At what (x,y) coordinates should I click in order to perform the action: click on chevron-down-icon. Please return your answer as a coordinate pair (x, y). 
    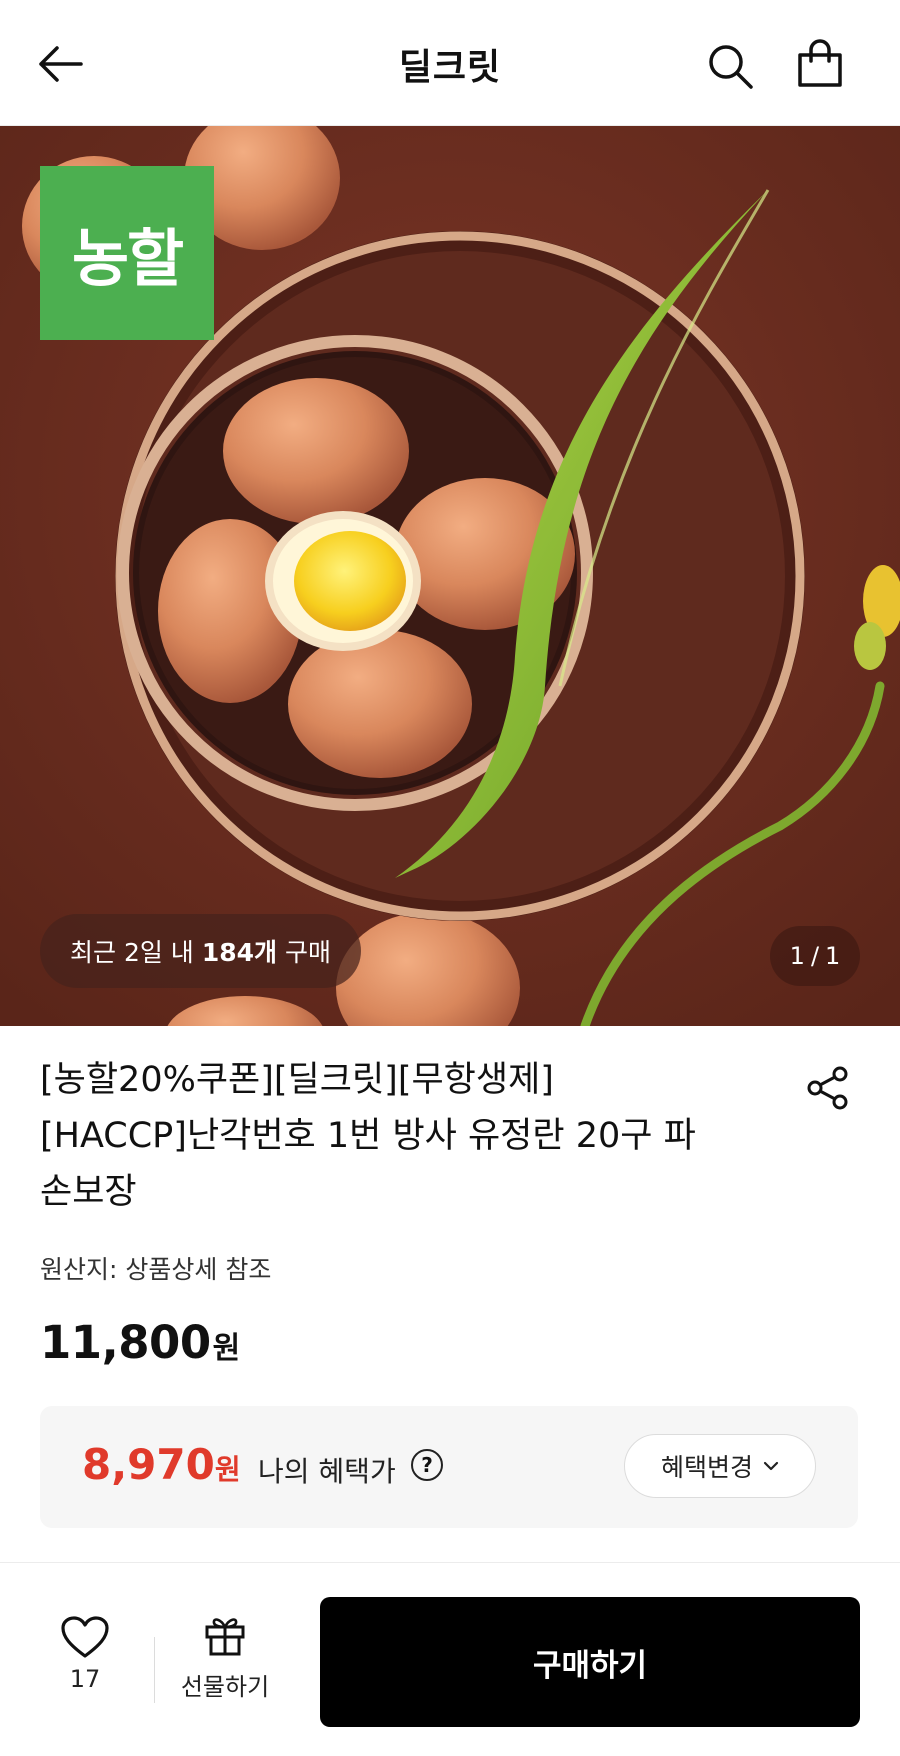
    Looking at the image, I should click on (771, 1466).